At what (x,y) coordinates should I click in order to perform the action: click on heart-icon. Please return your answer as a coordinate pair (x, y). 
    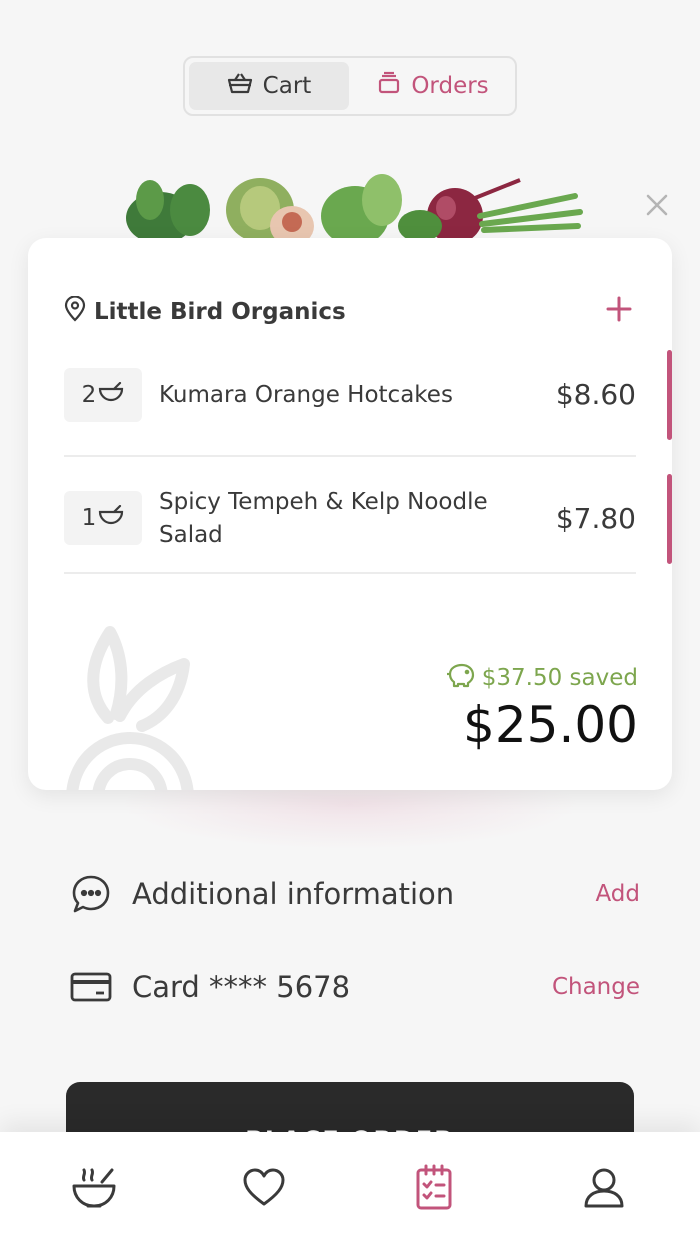
    Looking at the image, I should click on (264, 1192).